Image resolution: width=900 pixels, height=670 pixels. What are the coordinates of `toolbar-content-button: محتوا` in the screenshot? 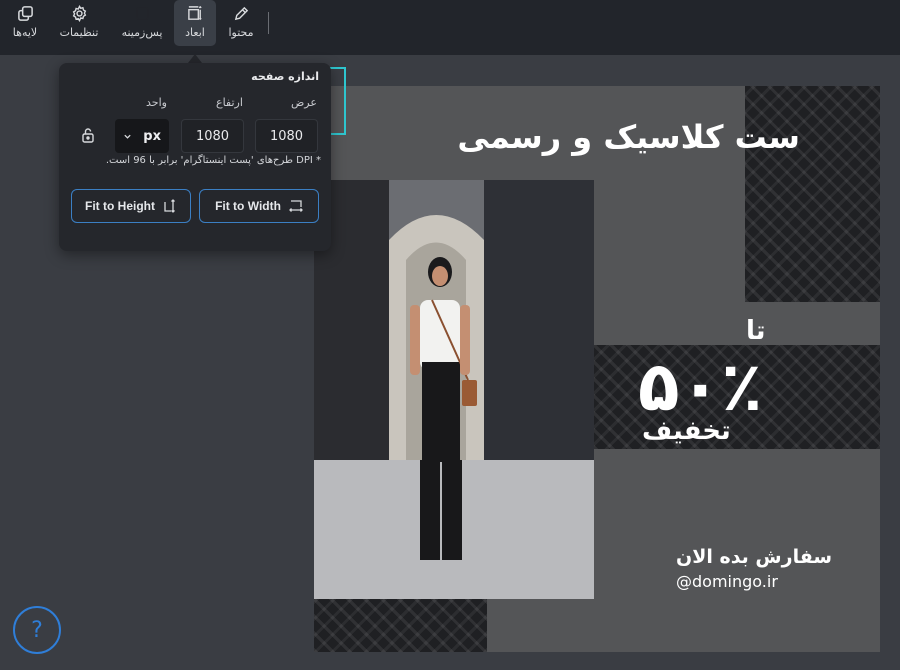 It's located at (241, 23).